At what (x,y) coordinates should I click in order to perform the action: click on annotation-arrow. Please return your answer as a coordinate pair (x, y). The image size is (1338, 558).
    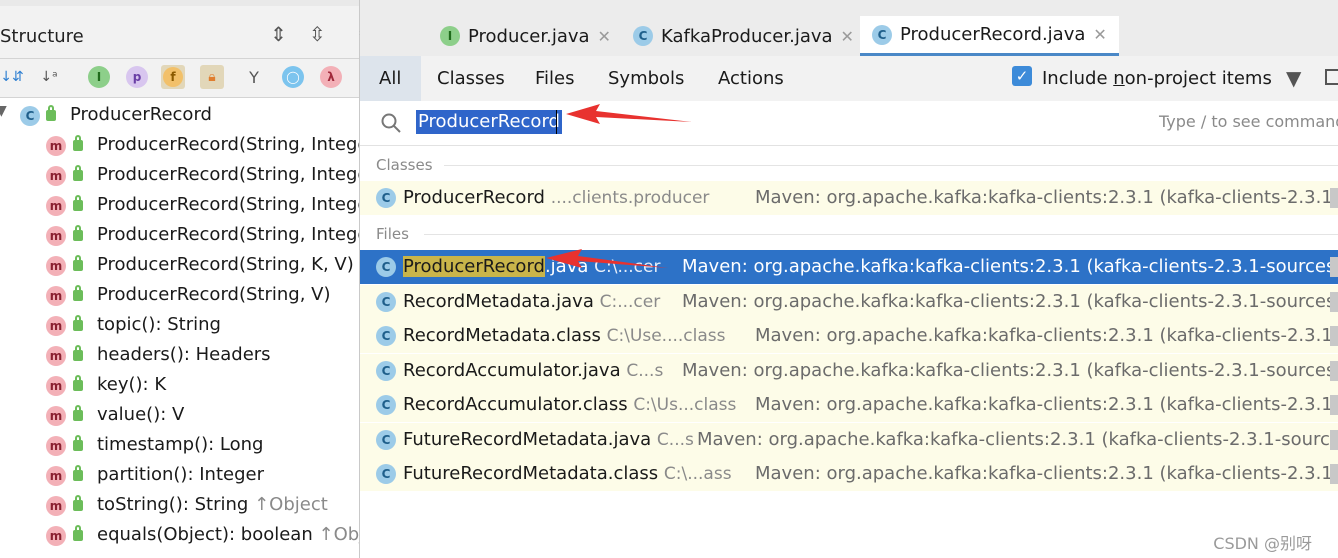
    Looking at the image, I should click on (607, 258).